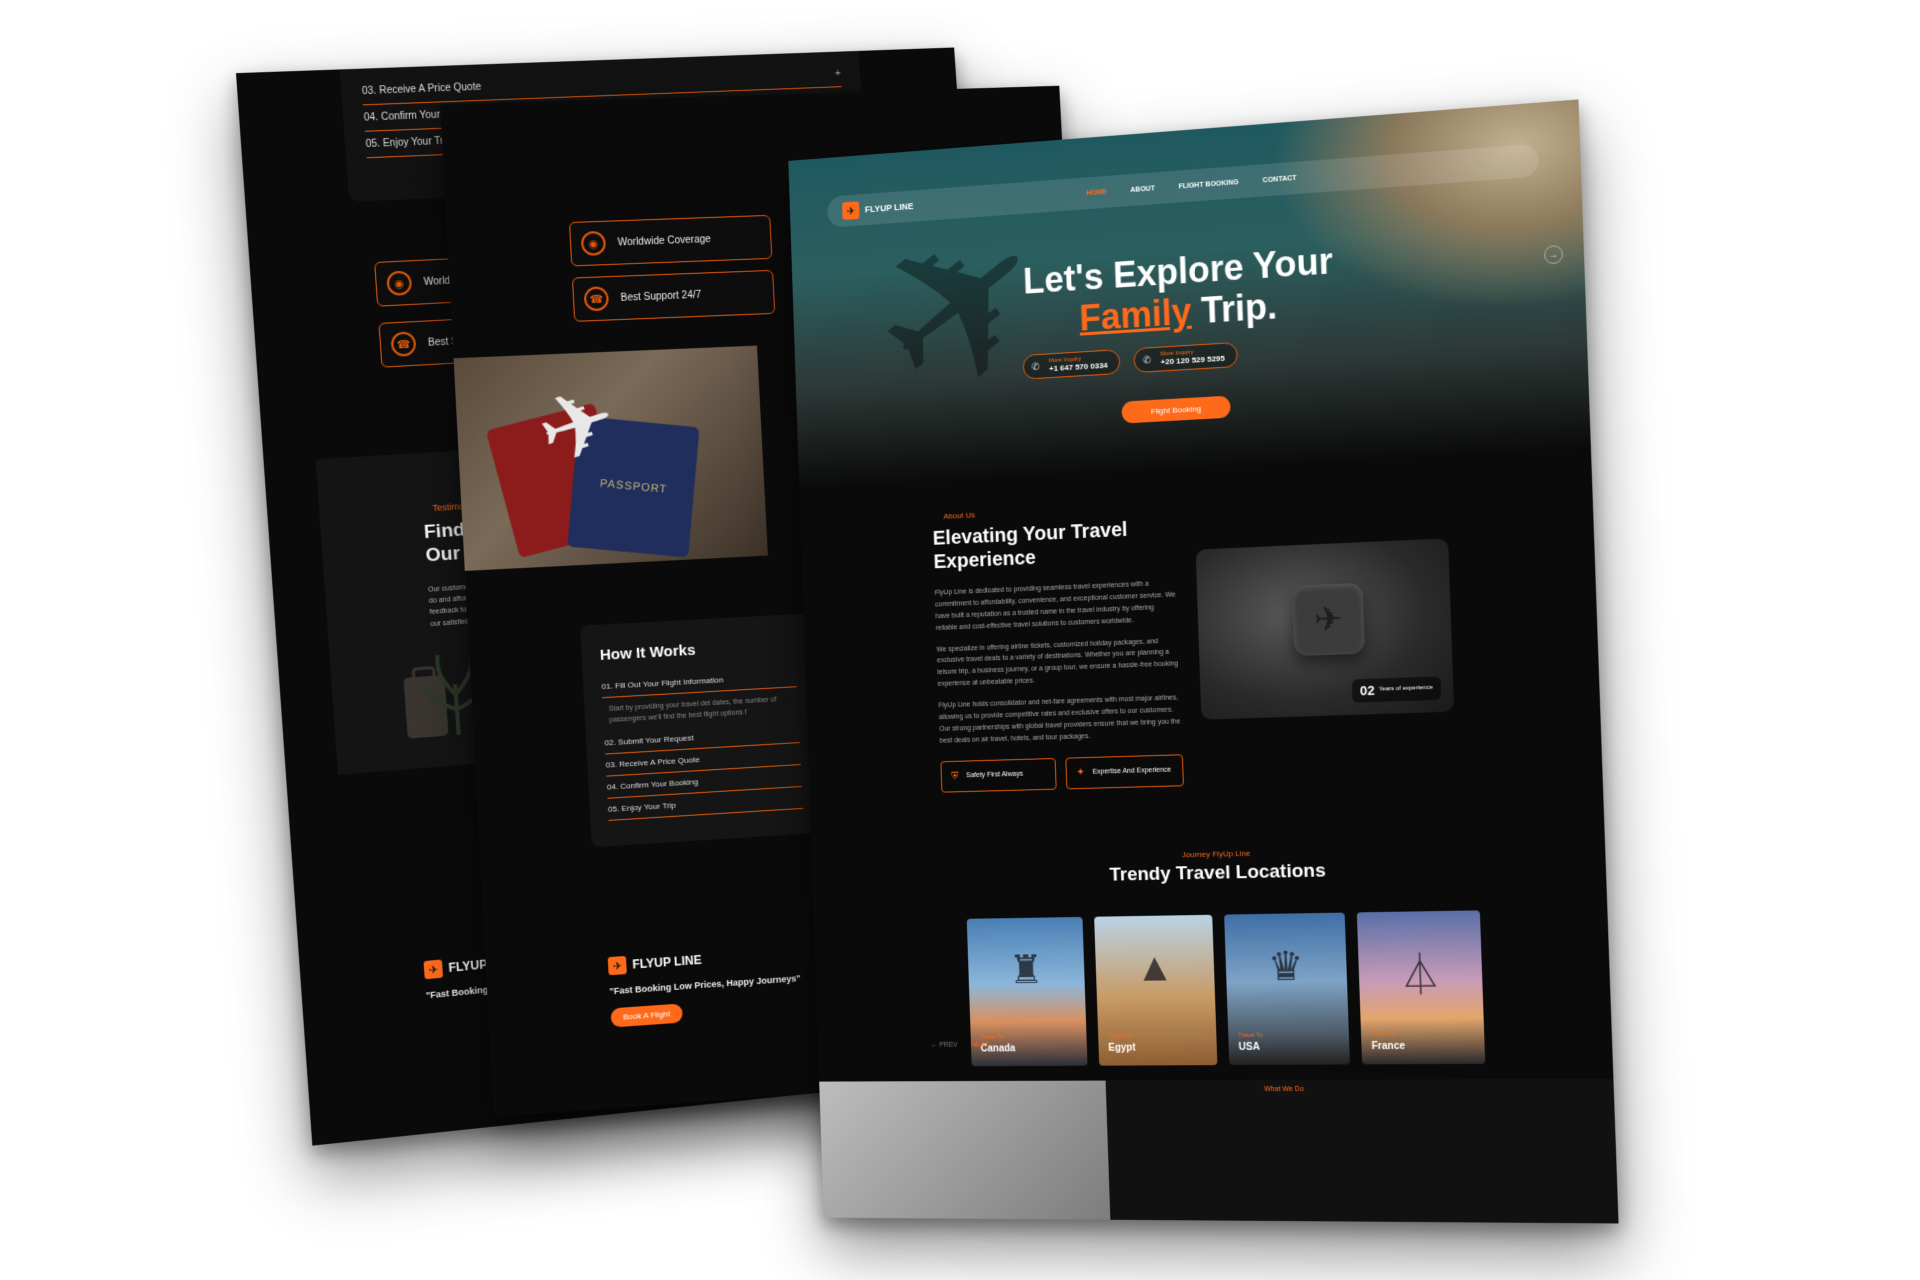  Describe the element at coordinates (955, 776) in the screenshot. I see `shield-icon: ⛨` at that location.